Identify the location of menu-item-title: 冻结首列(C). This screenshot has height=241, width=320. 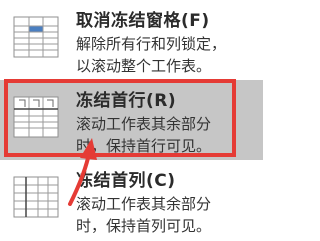
(126, 181).